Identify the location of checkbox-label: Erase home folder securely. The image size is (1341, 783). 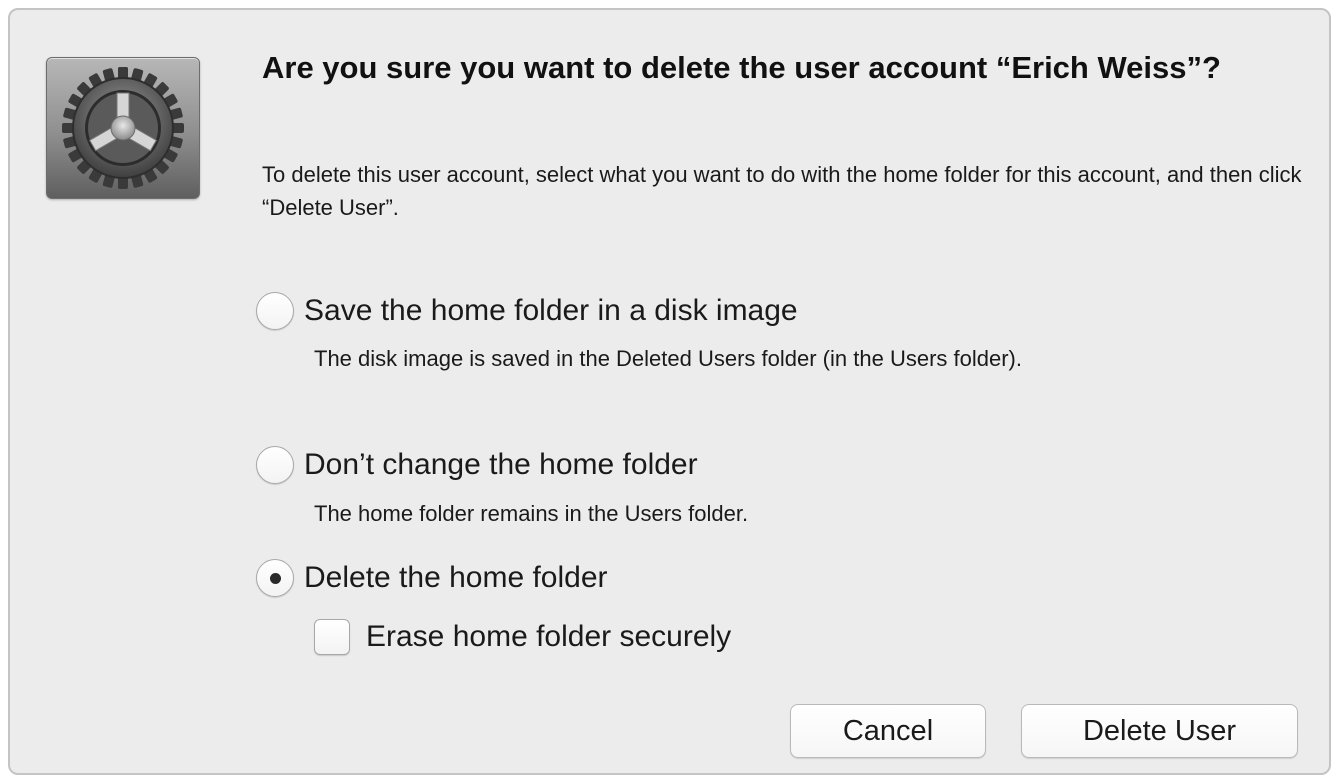
(549, 636).